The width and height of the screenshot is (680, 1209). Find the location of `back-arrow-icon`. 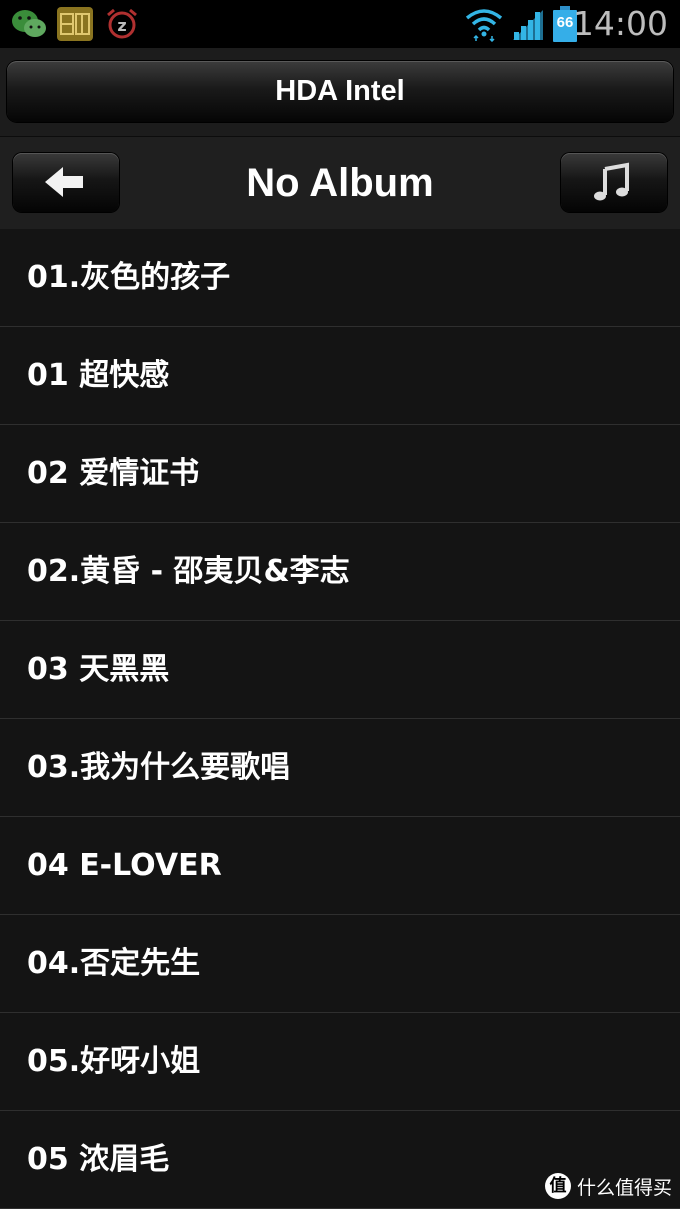

back-arrow-icon is located at coordinates (64, 182).